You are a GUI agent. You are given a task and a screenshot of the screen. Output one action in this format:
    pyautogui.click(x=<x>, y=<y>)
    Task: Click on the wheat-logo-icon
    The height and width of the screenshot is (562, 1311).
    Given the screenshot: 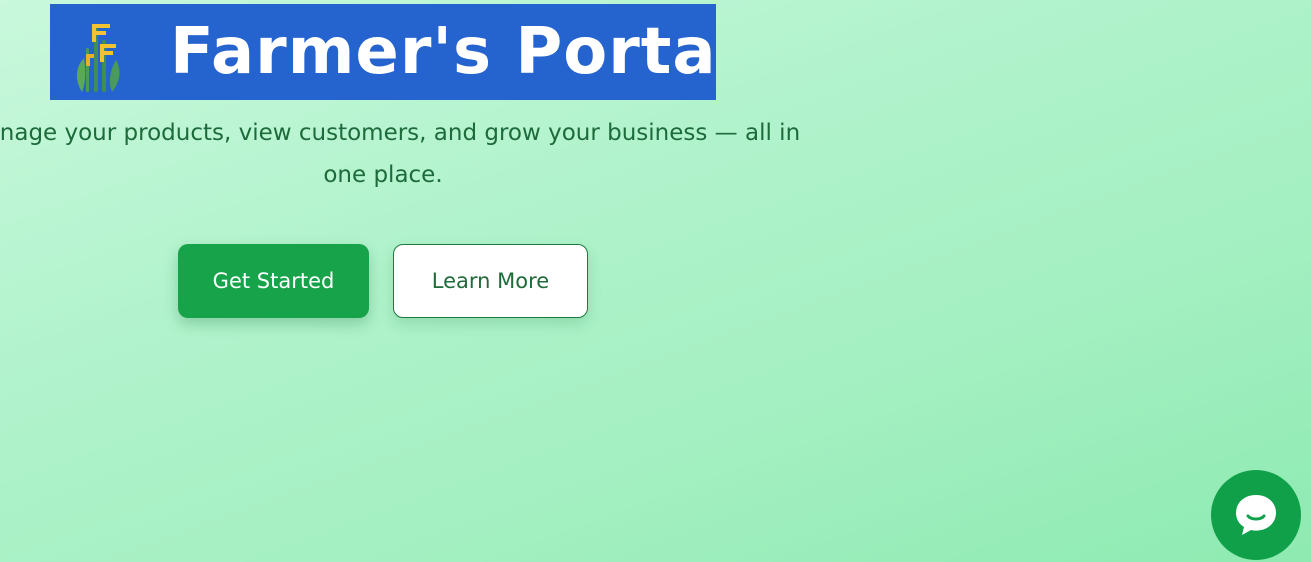 What is the action you would take?
    pyautogui.click(x=100, y=56)
    